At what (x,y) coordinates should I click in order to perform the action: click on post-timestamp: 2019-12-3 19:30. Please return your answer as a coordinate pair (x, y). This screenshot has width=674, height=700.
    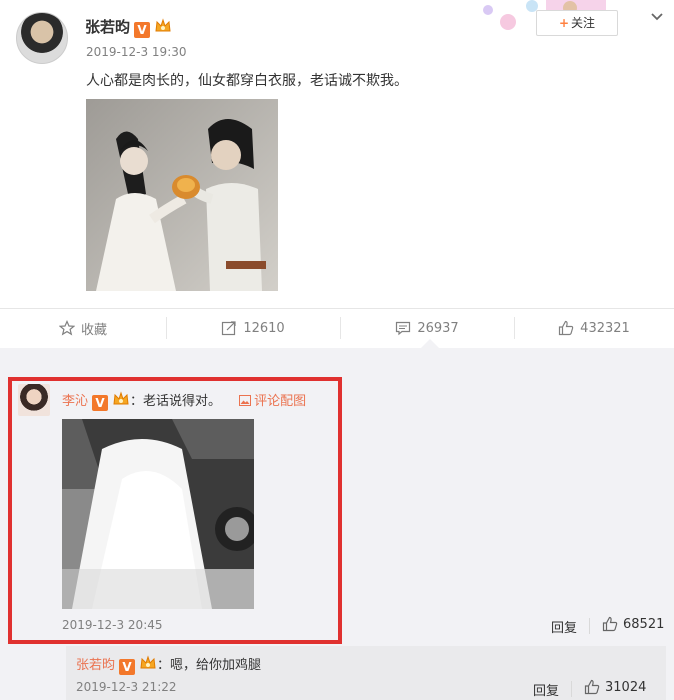
    Looking at the image, I should click on (136, 52).